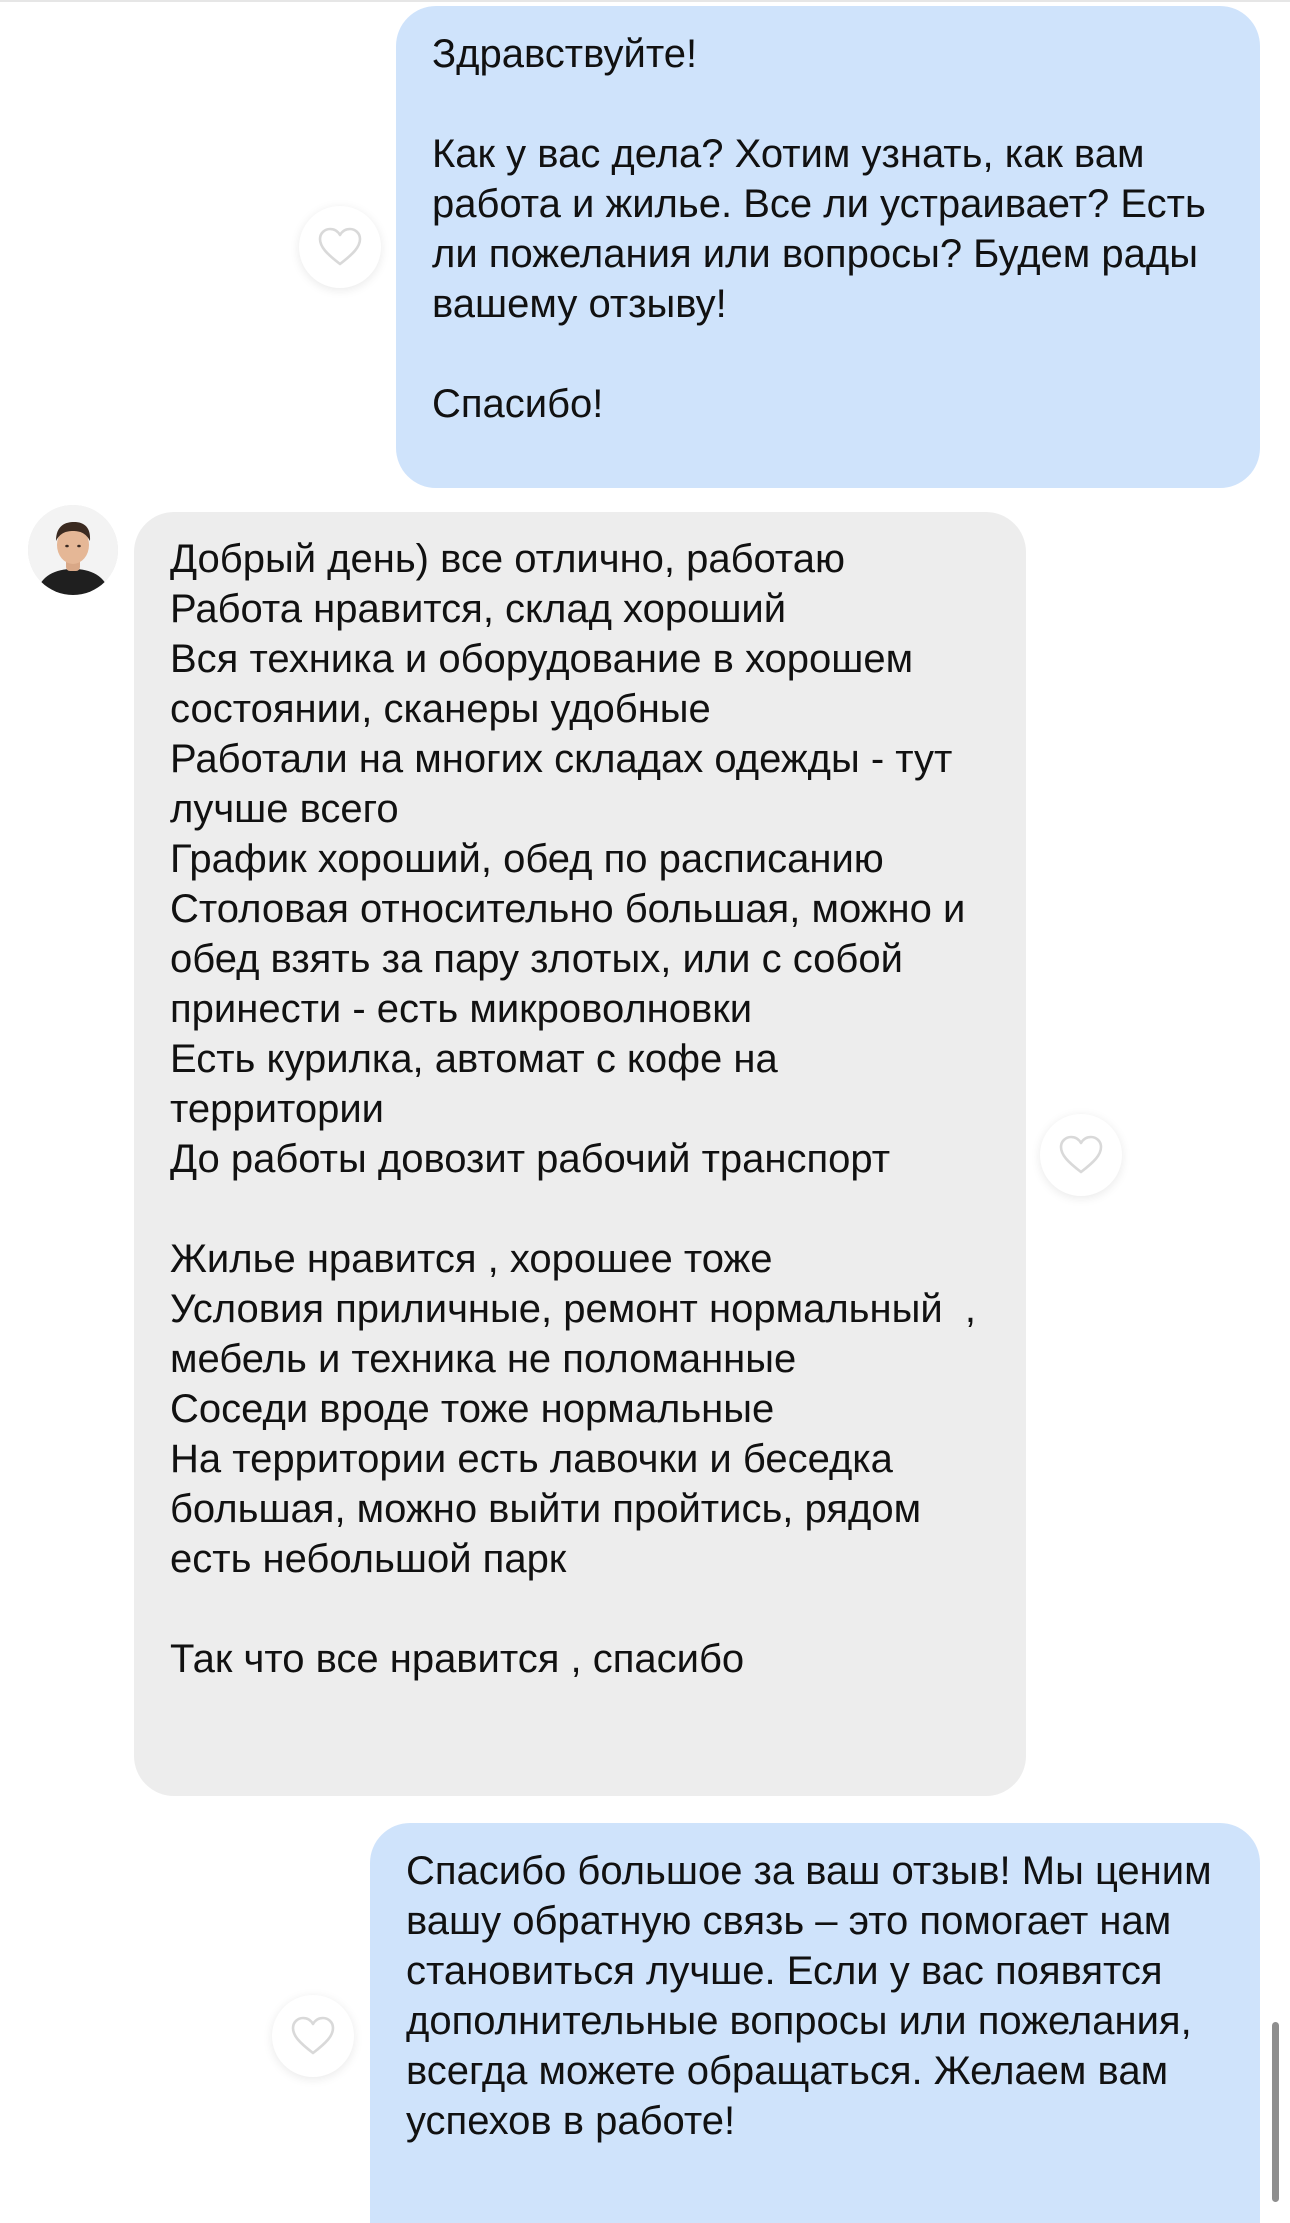  I want to click on user-avatar, so click(73, 550).